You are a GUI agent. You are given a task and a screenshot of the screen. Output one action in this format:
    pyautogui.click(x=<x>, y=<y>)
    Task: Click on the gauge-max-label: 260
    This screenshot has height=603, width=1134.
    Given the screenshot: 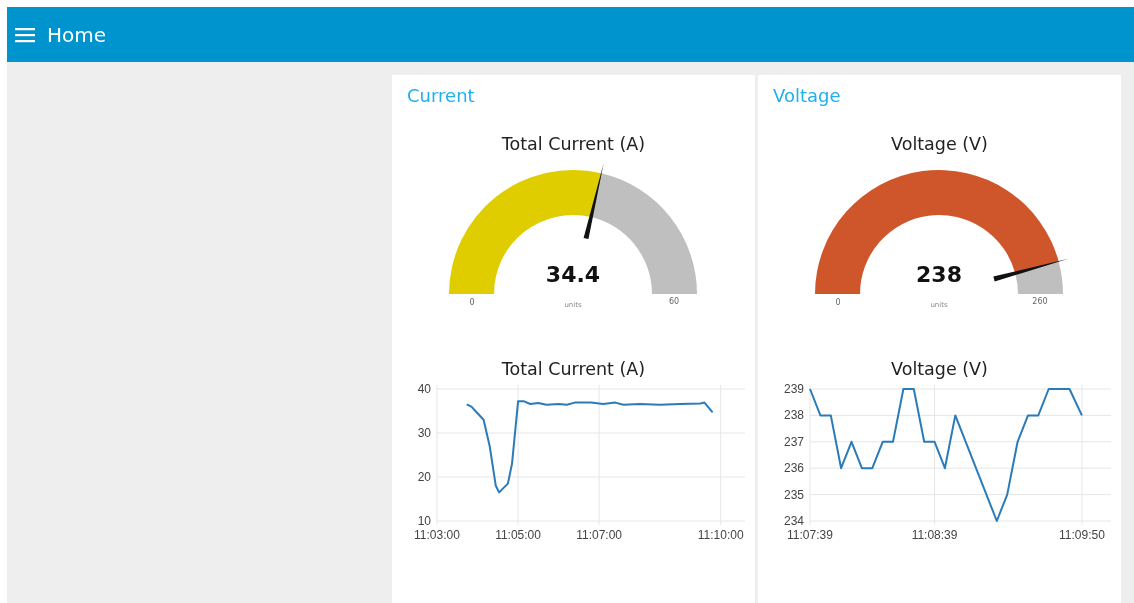 What is the action you would take?
    pyautogui.click(x=1040, y=301)
    